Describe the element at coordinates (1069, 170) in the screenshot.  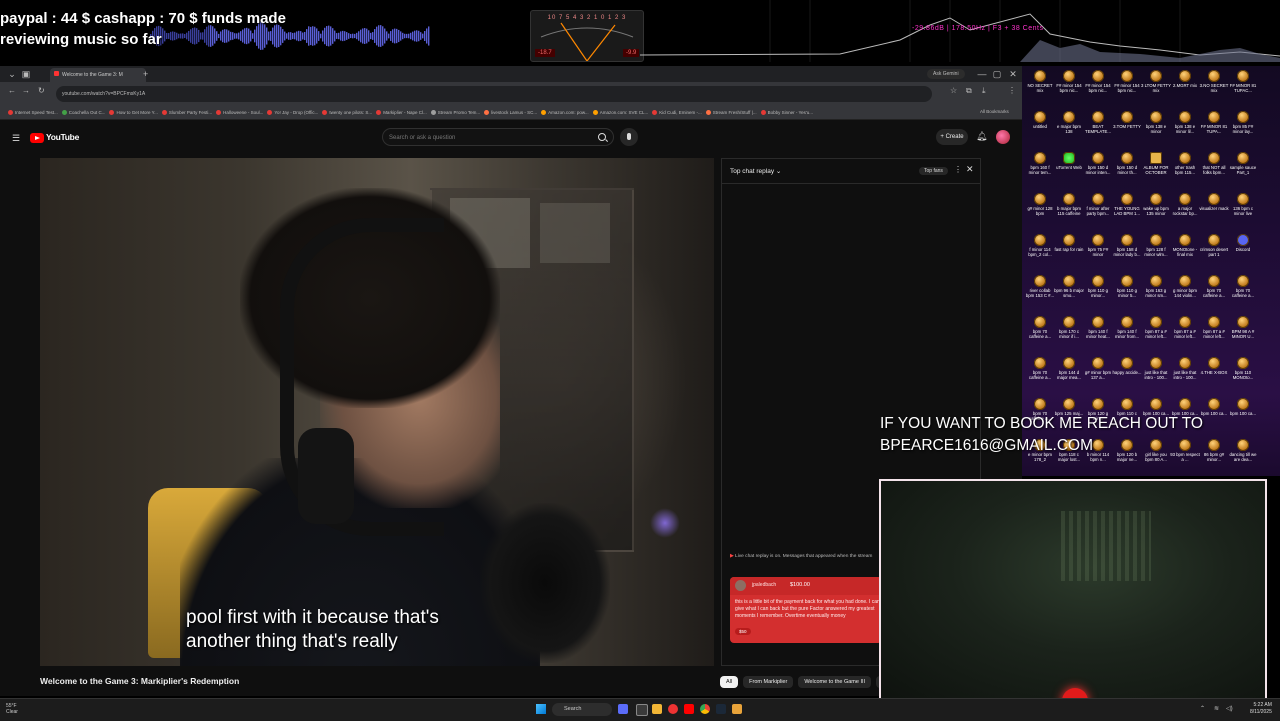
I see `desktop-shortcut: uTorrent Web` at that location.